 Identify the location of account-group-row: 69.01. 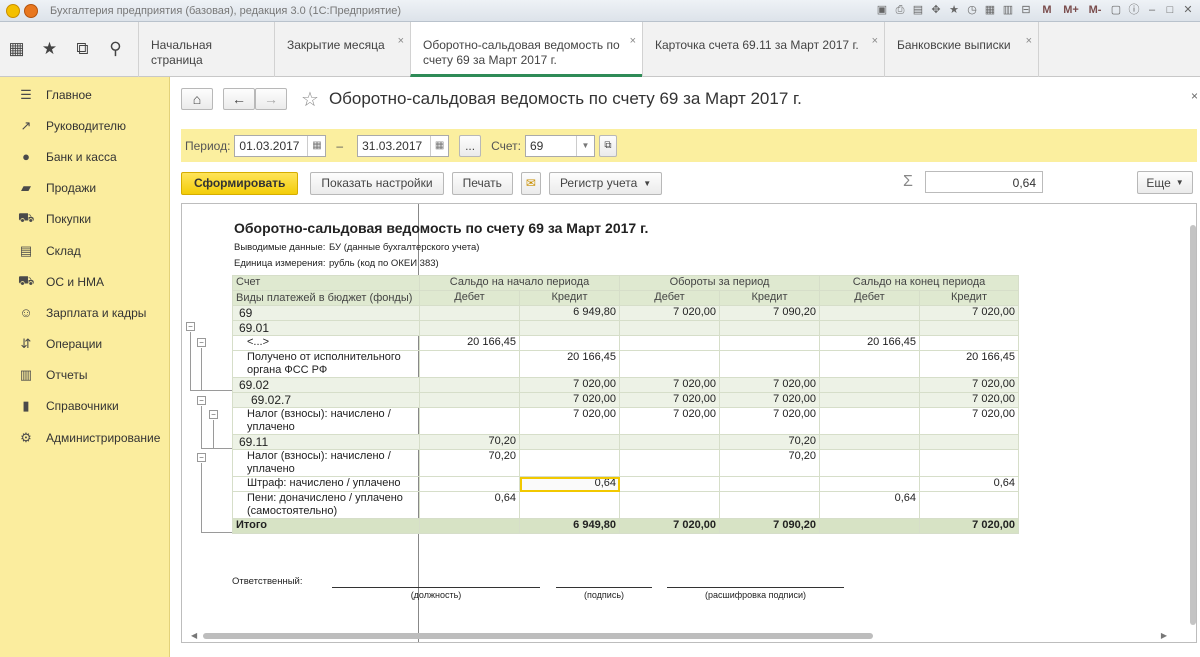
(625, 328).